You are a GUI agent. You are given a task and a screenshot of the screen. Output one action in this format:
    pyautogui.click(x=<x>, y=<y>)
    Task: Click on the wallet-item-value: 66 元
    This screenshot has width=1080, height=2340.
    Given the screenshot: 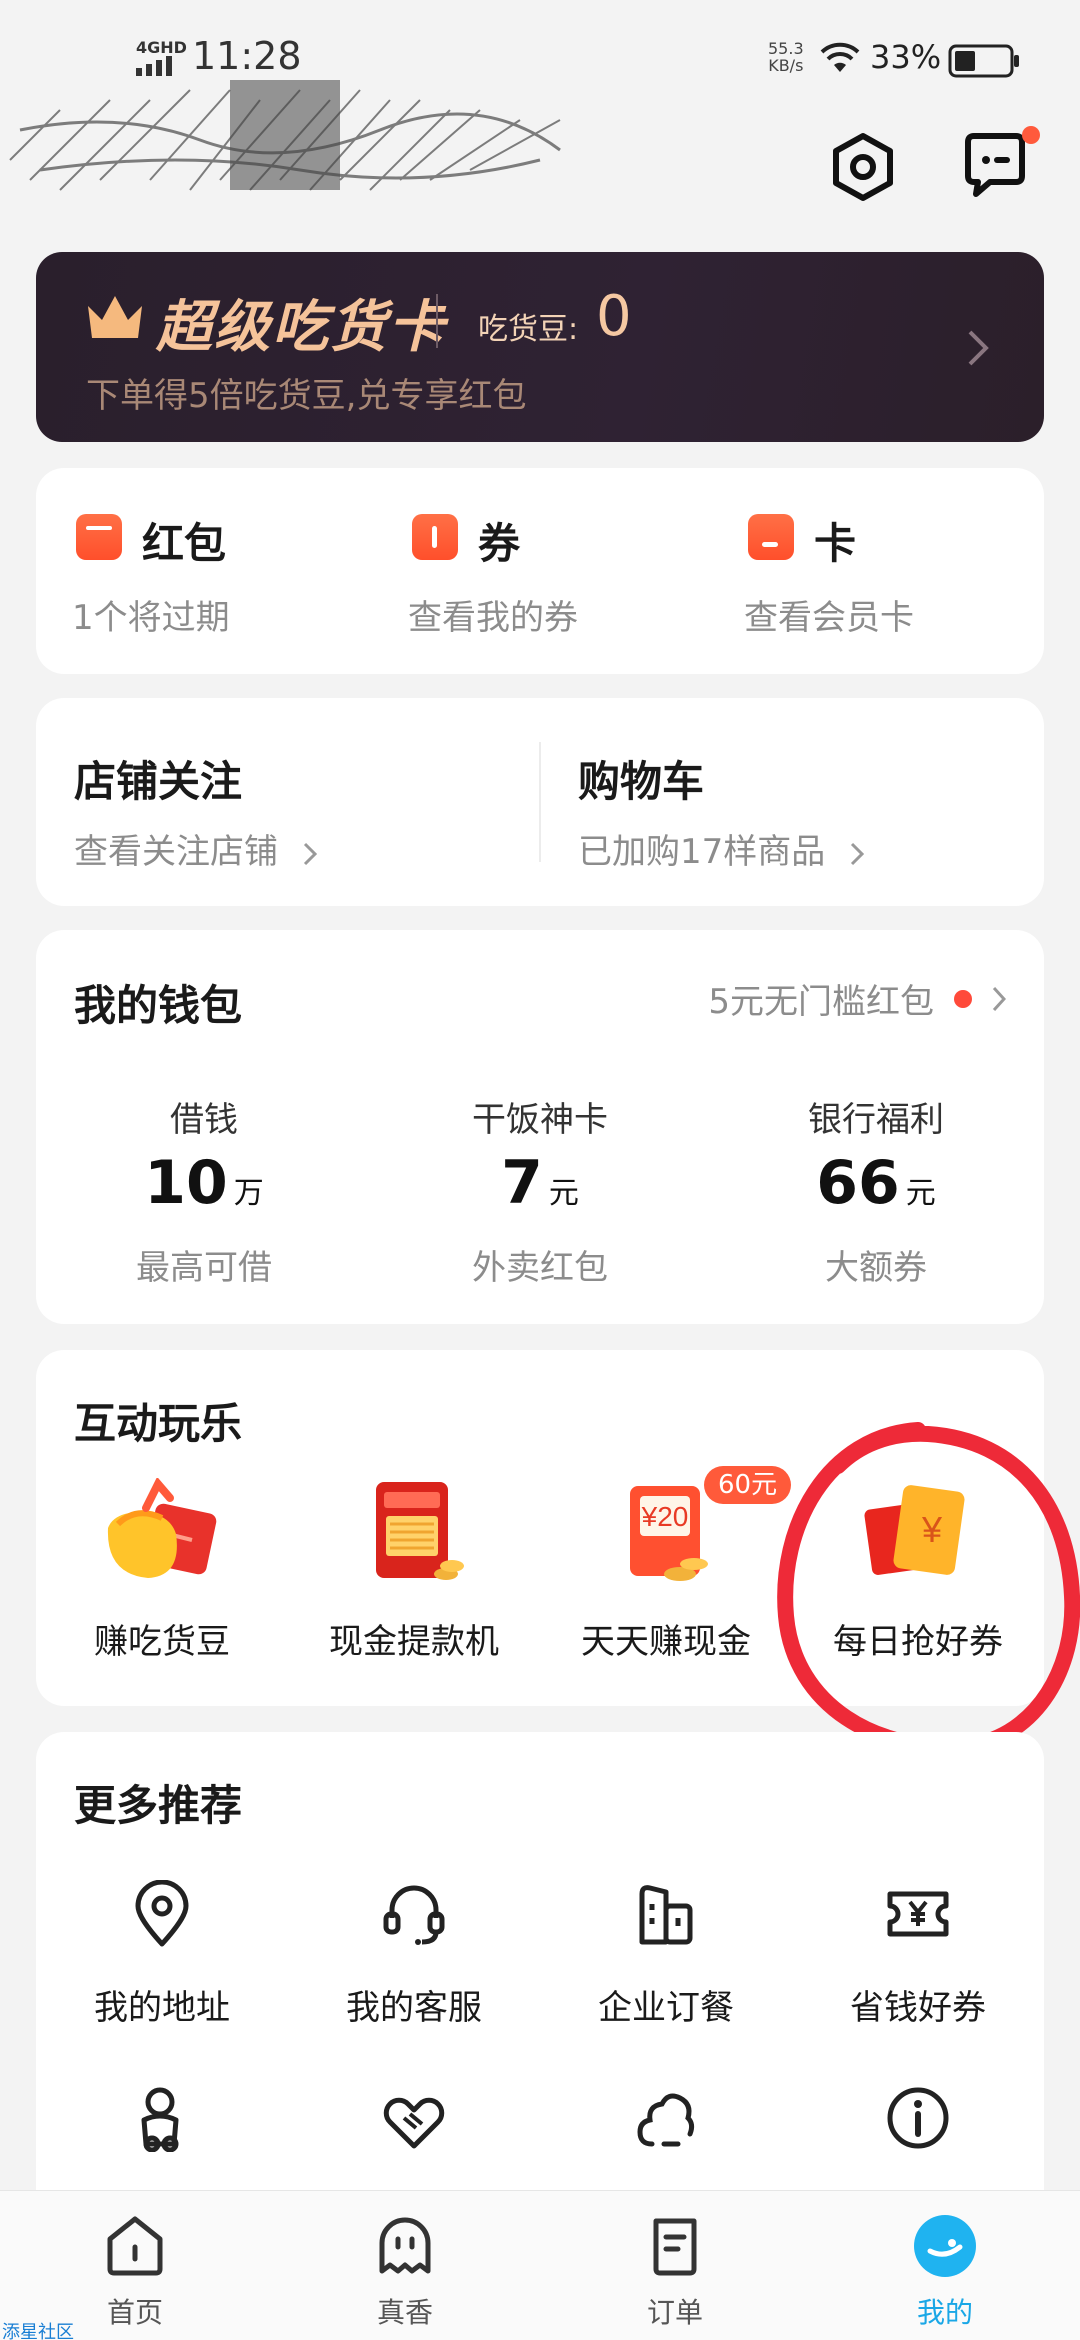 What is the action you would take?
    pyautogui.click(x=876, y=1183)
    